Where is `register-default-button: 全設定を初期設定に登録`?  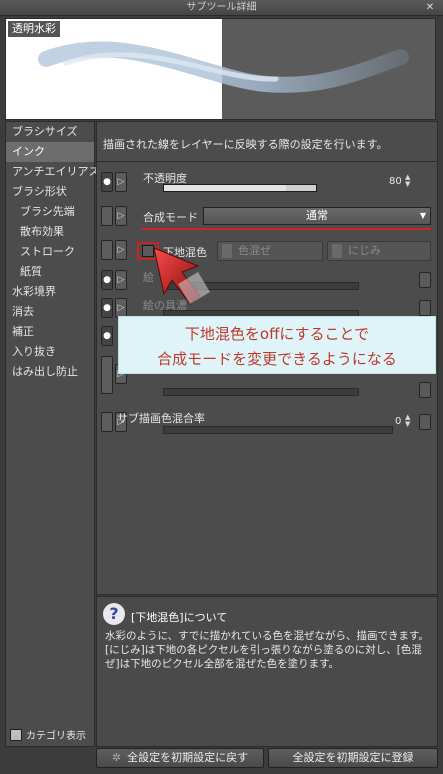
register-default-button: 全設定を初期設定に登録 is located at coordinates (353, 758).